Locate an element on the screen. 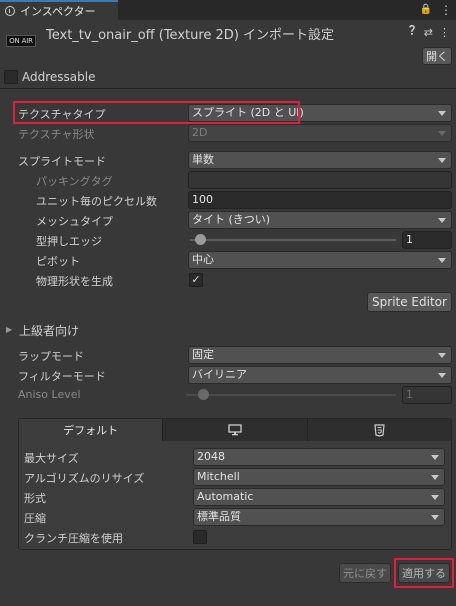 Image resolution: width=456 pixels, height=606 pixels. tab-bar: インスペクター 🔒 ⋮ is located at coordinates (228, 10).